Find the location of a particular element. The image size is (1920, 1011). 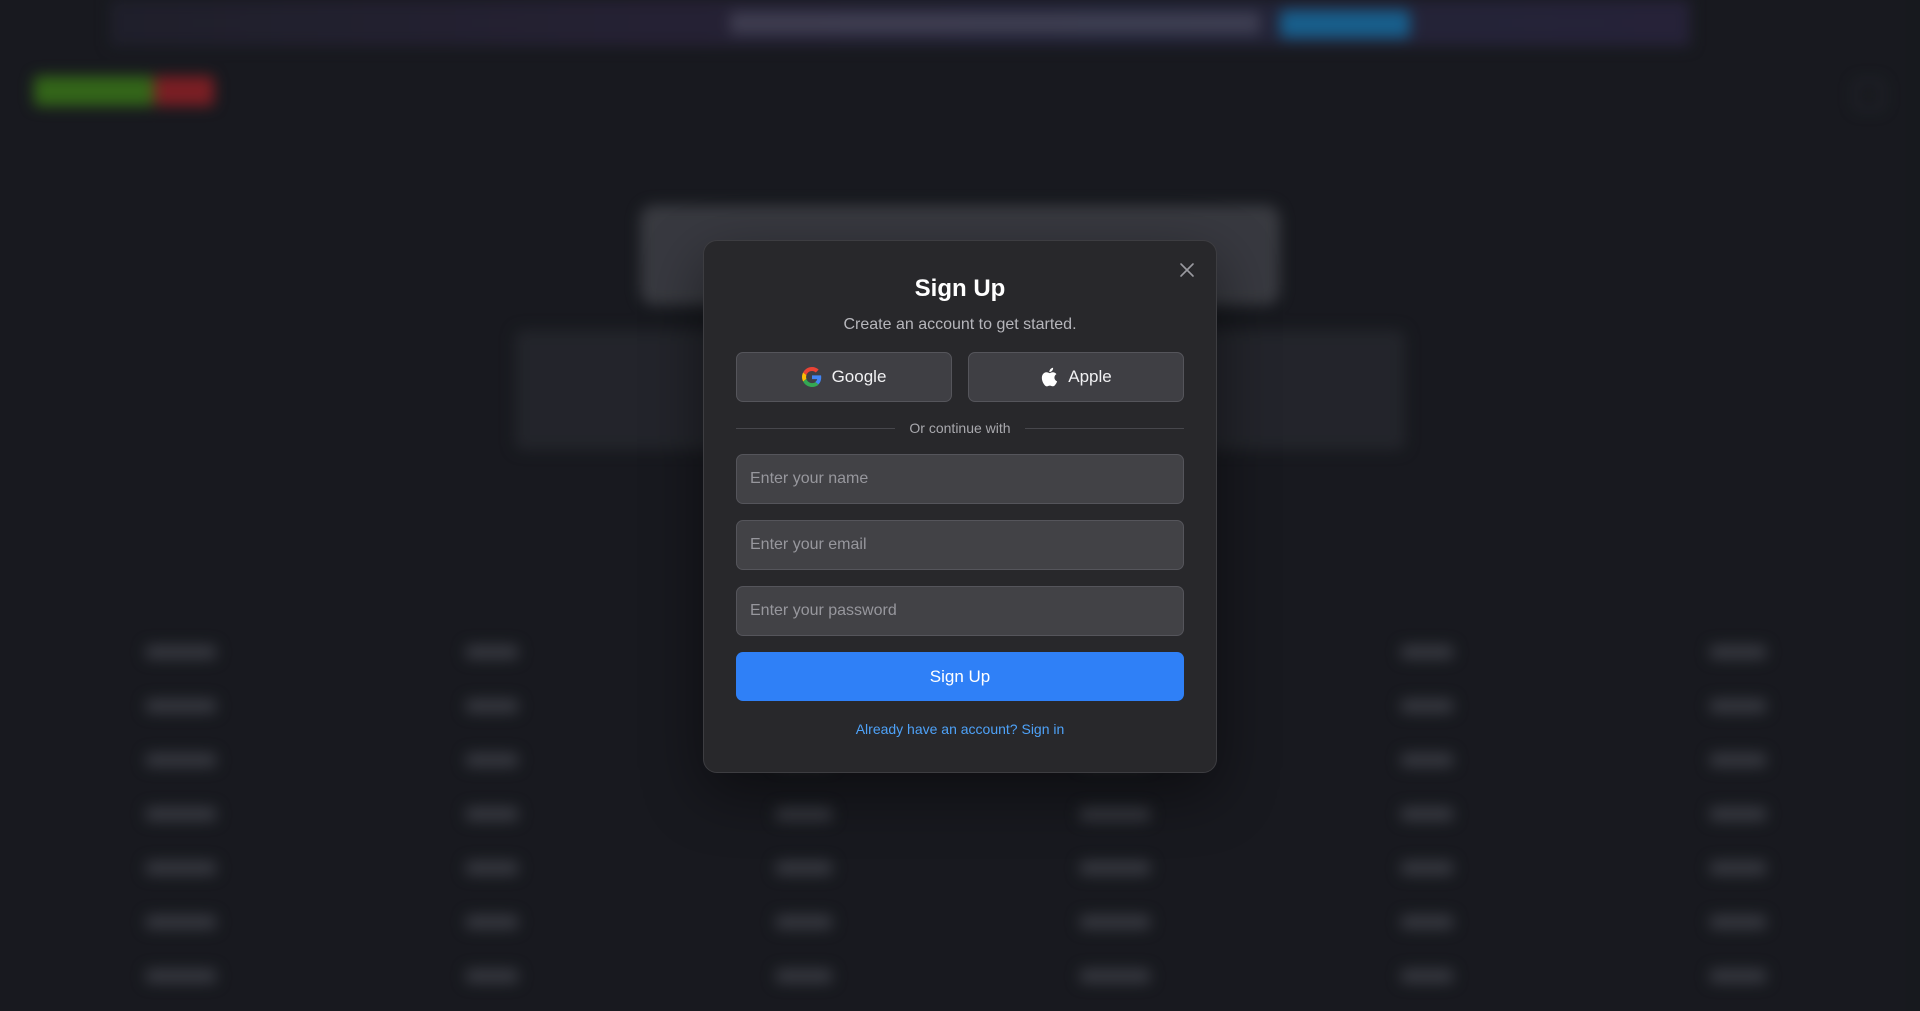

divider-text: Or continue with is located at coordinates (960, 428).